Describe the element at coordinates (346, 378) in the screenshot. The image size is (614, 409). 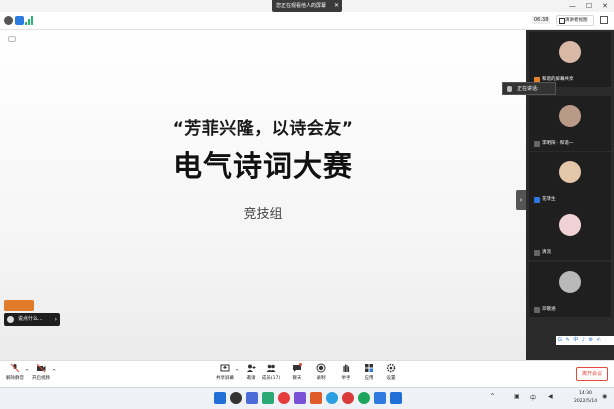
I see `raise-hand-label: 举手` at that location.